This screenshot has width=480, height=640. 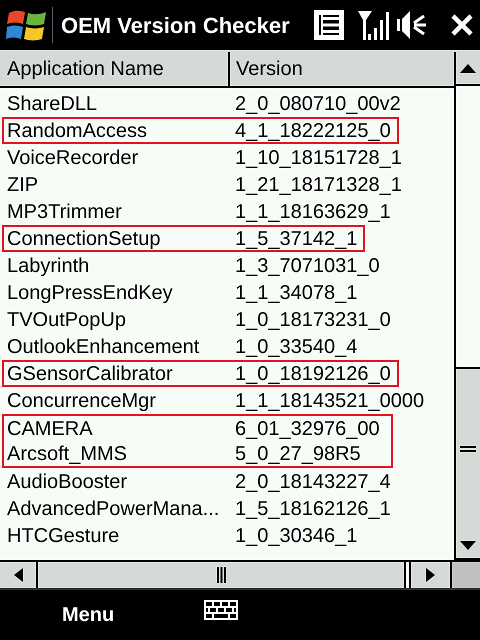 I want to click on table-cell-text: 2_0_080710_00v2, so click(x=318, y=104).